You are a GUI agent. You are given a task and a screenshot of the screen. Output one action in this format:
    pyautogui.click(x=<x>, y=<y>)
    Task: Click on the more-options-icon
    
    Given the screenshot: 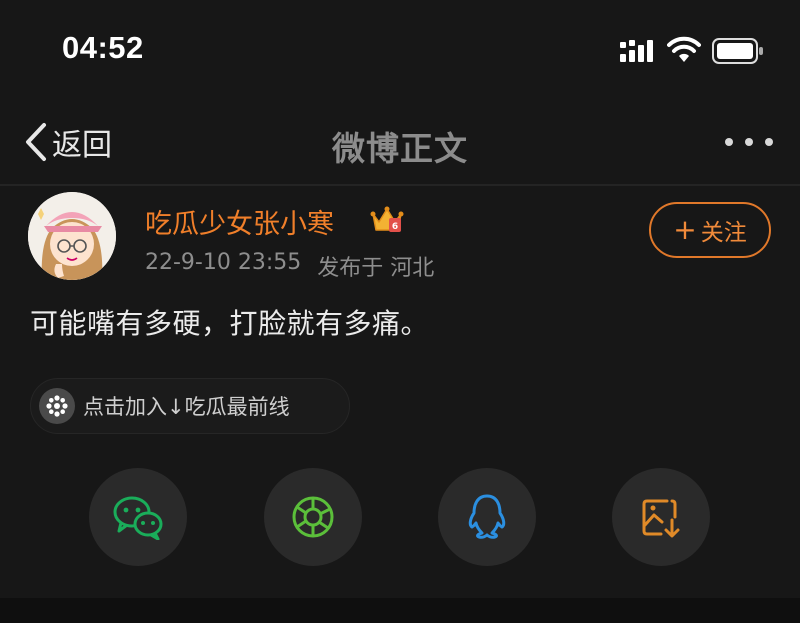 What is the action you would take?
    pyautogui.click(x=749, y=142)
    